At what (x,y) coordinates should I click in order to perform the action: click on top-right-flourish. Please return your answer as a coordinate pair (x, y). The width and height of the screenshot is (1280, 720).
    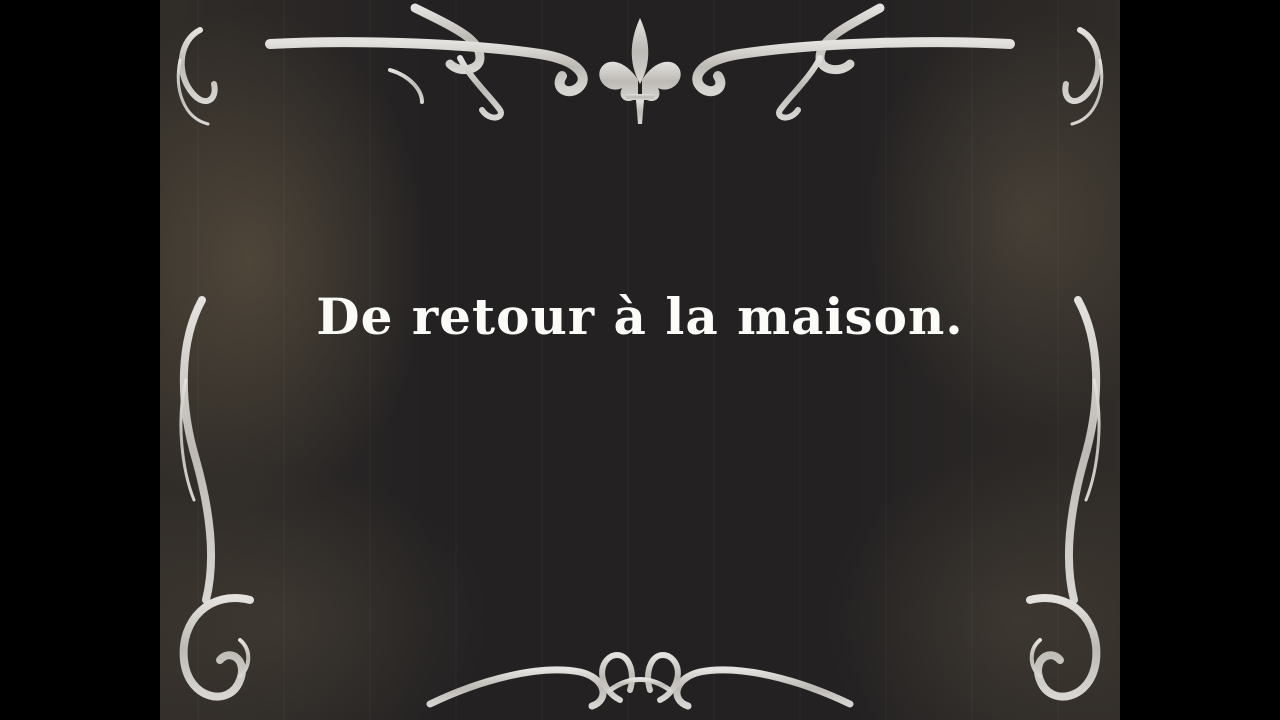
    Looking at the image, I should click on (853, 62).